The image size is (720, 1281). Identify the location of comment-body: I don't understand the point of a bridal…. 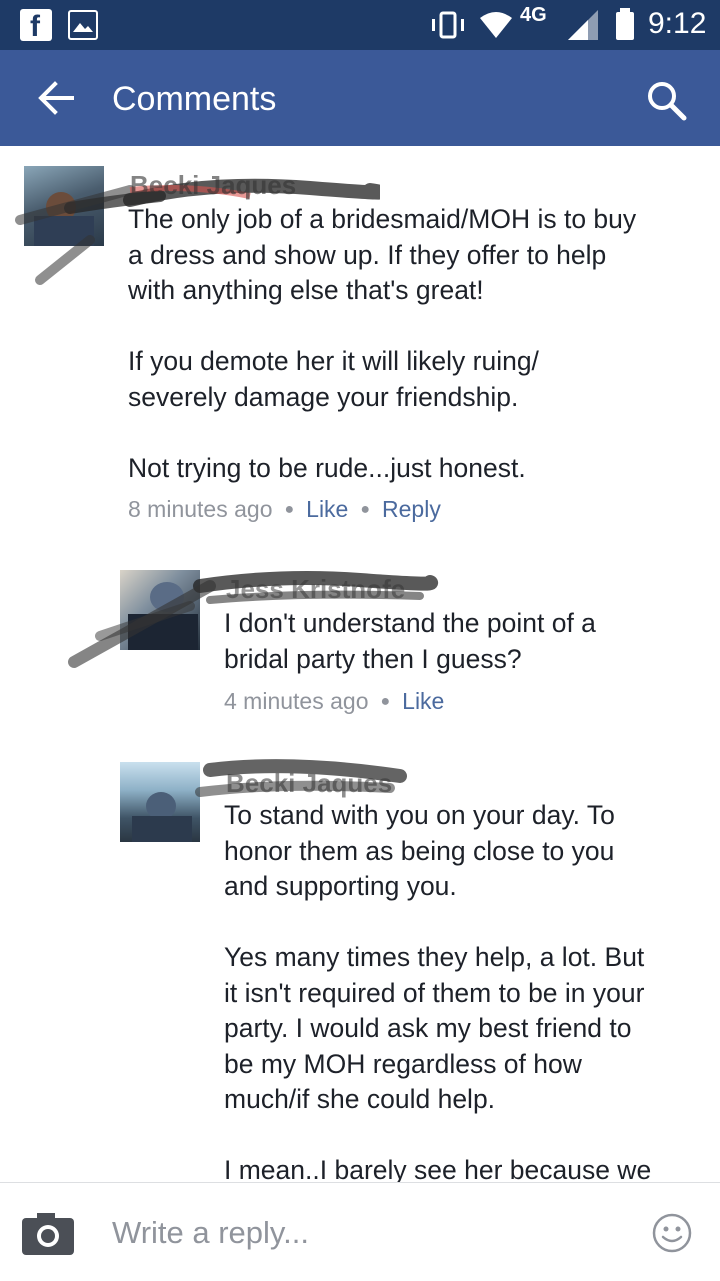
(410, 641).